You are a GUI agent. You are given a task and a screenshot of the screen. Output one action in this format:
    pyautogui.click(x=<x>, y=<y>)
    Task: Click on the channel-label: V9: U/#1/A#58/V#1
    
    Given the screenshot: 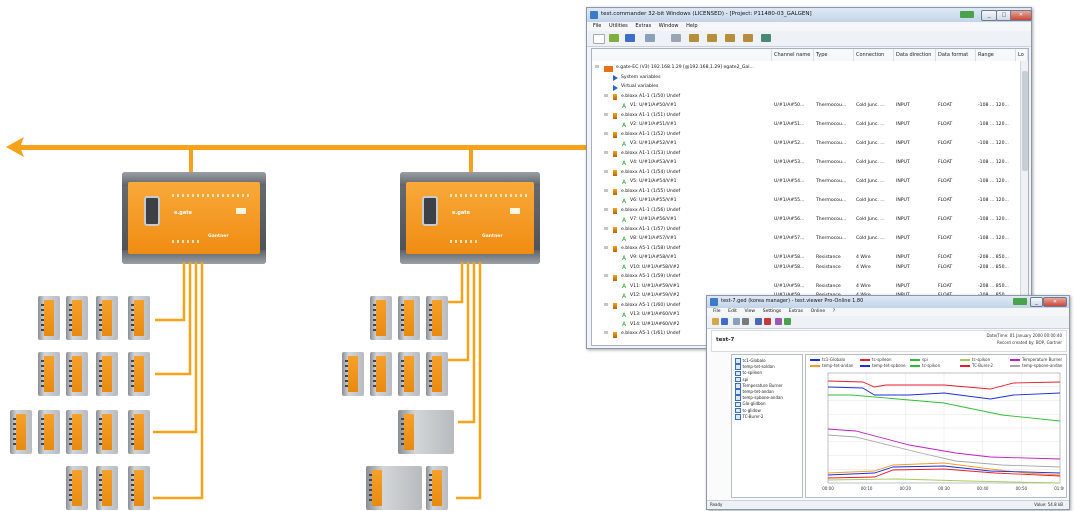 What is the action you would take?
    pyautogui.click(x=653, y=257)
    